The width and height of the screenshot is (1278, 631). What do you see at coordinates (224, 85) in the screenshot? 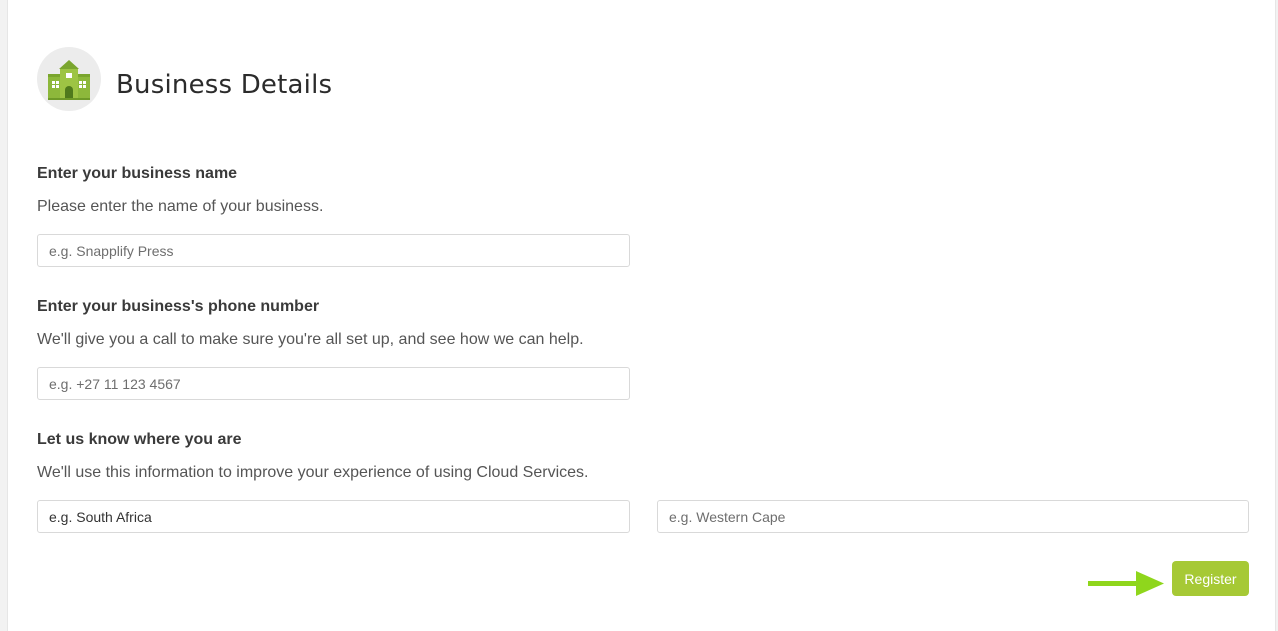
I see `page-title: Business Details` at bounding box center [224, 85].